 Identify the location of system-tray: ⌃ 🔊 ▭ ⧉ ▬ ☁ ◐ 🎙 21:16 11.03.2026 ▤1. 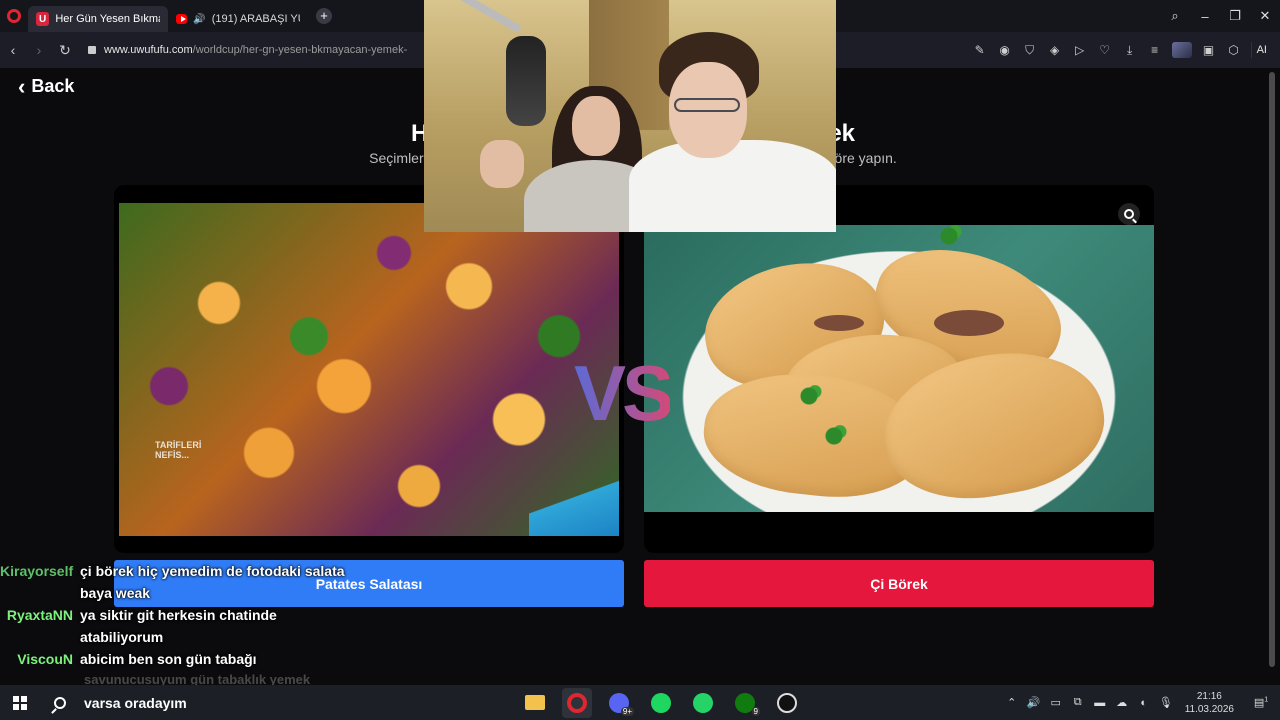
(1137, 702).